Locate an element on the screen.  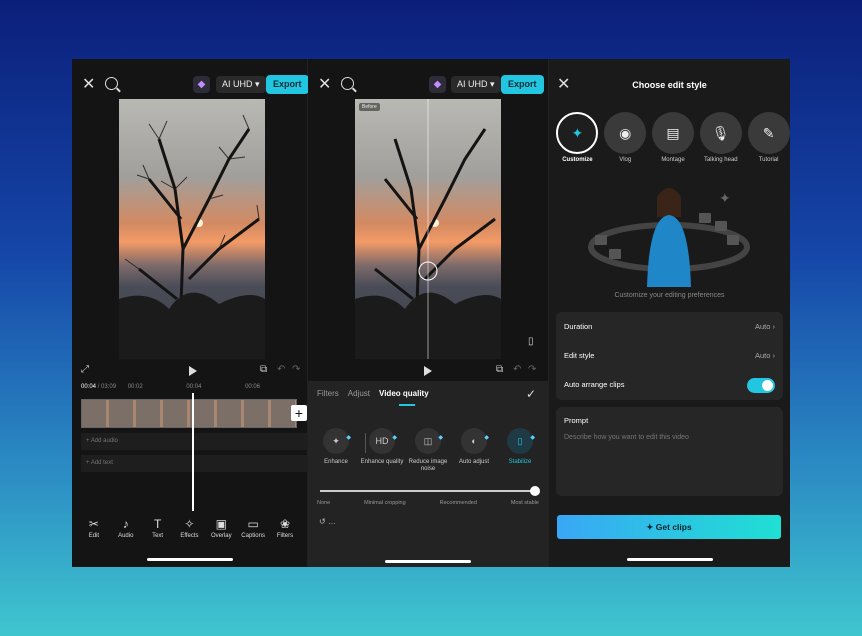
tool-audio: ♪ Audio is located at coordinates (126, 528).